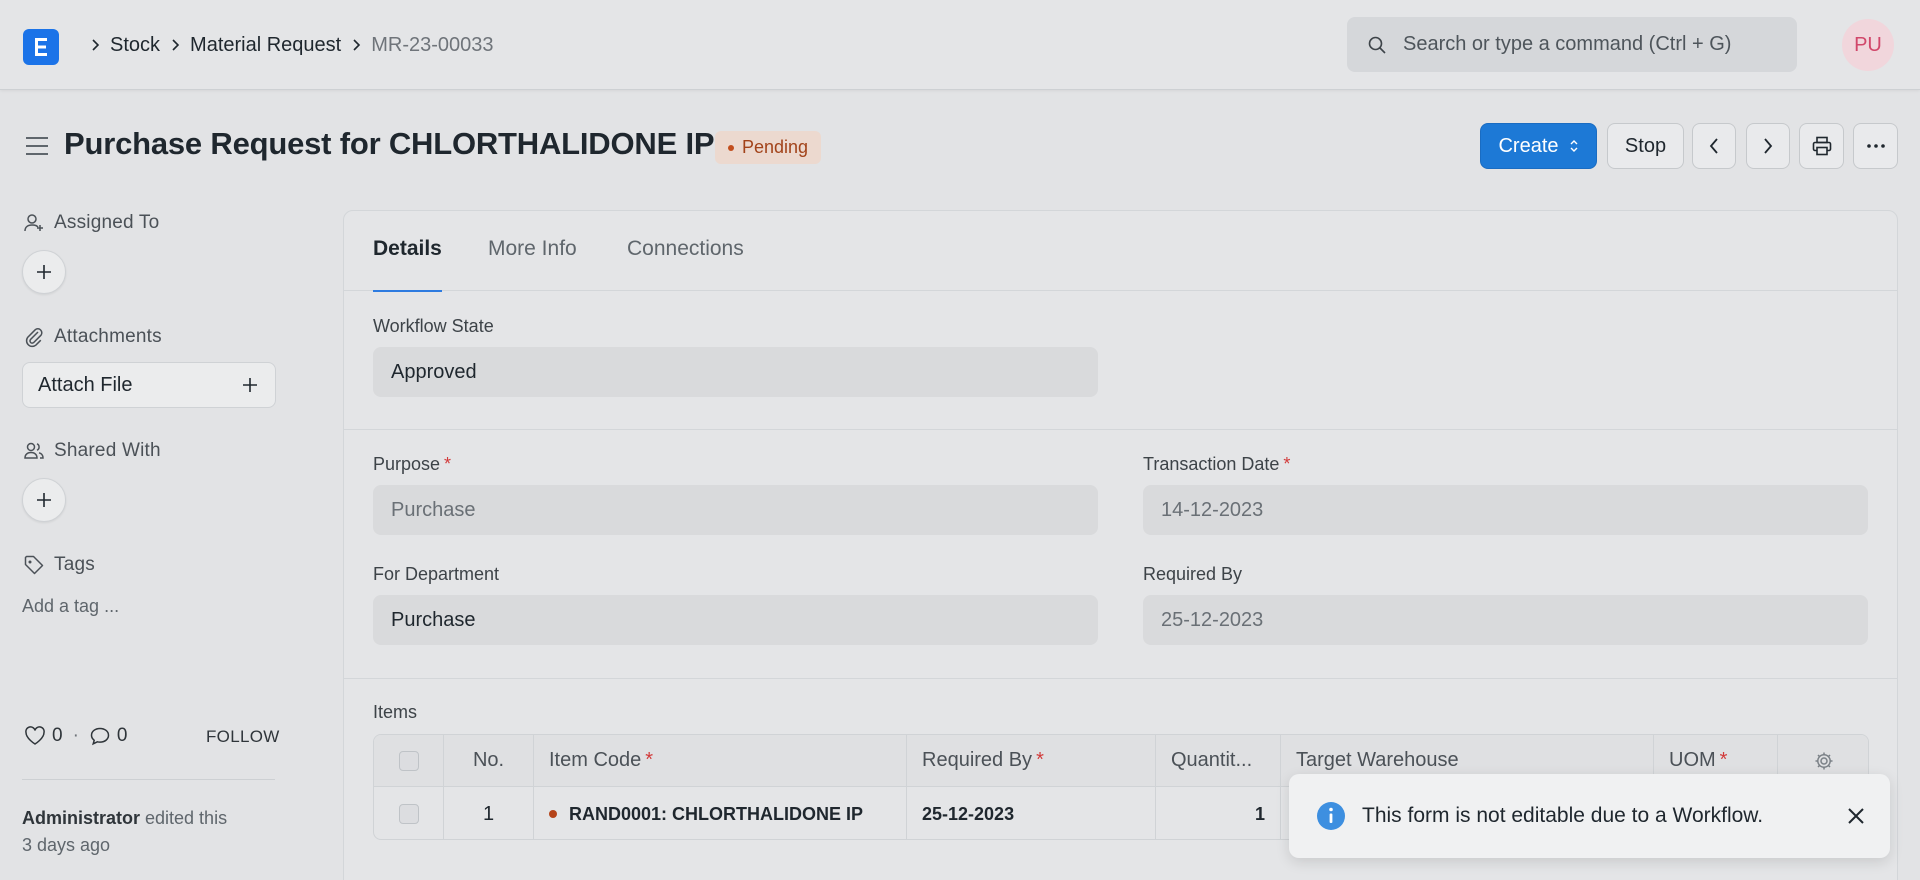 The image size is (1920, 880). What do you see at coordinates (100, 736) in the screenshot?
I see `comment-icon` at bounding box center [100, 736].